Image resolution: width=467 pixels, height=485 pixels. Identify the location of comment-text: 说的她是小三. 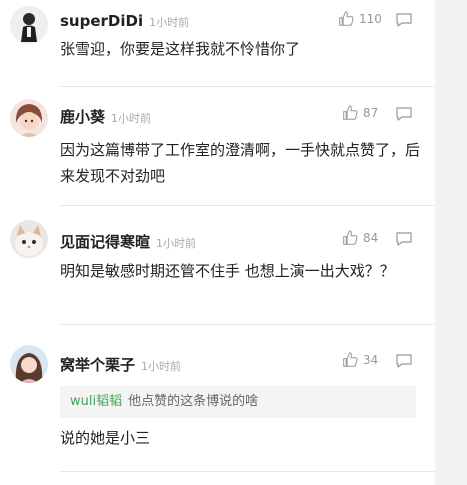
(105, 438).